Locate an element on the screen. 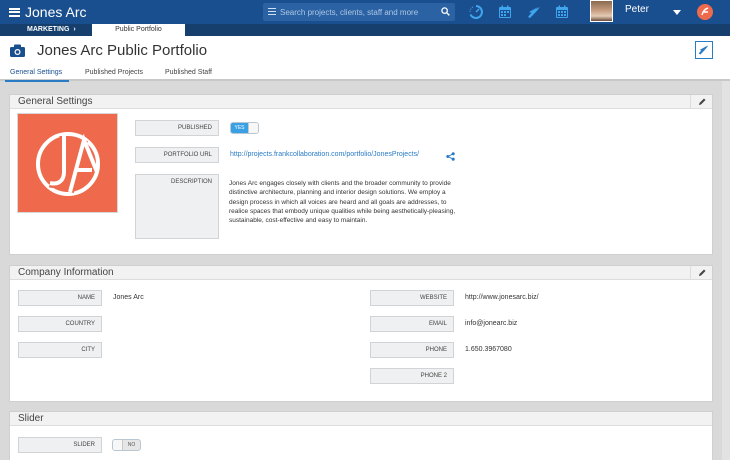  email-value: info@jonearc.biz is located at coordinates (491, 323).